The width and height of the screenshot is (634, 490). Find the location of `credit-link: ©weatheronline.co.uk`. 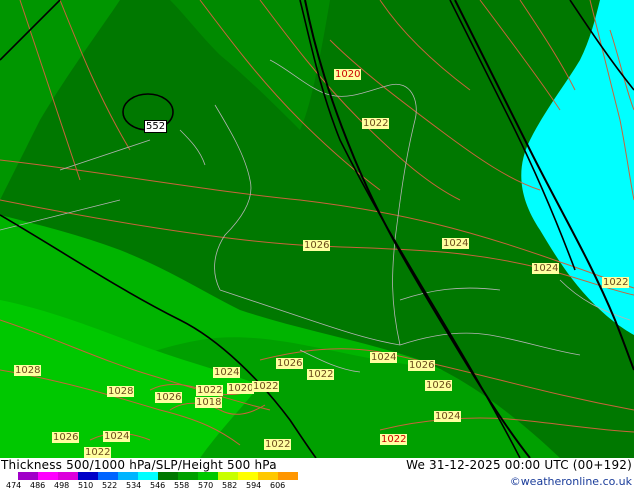

credit-link: ©weatheronline.co.uk is located at coordinates (571, 481).